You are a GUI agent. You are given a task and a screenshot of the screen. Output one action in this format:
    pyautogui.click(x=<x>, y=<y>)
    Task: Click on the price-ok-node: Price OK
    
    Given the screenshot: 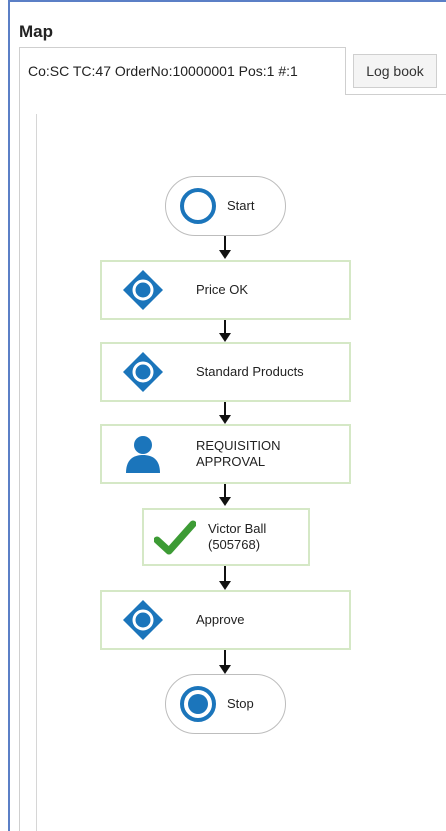 What is the action you would take?
    pyautogui.click(x=225, y=290)
    